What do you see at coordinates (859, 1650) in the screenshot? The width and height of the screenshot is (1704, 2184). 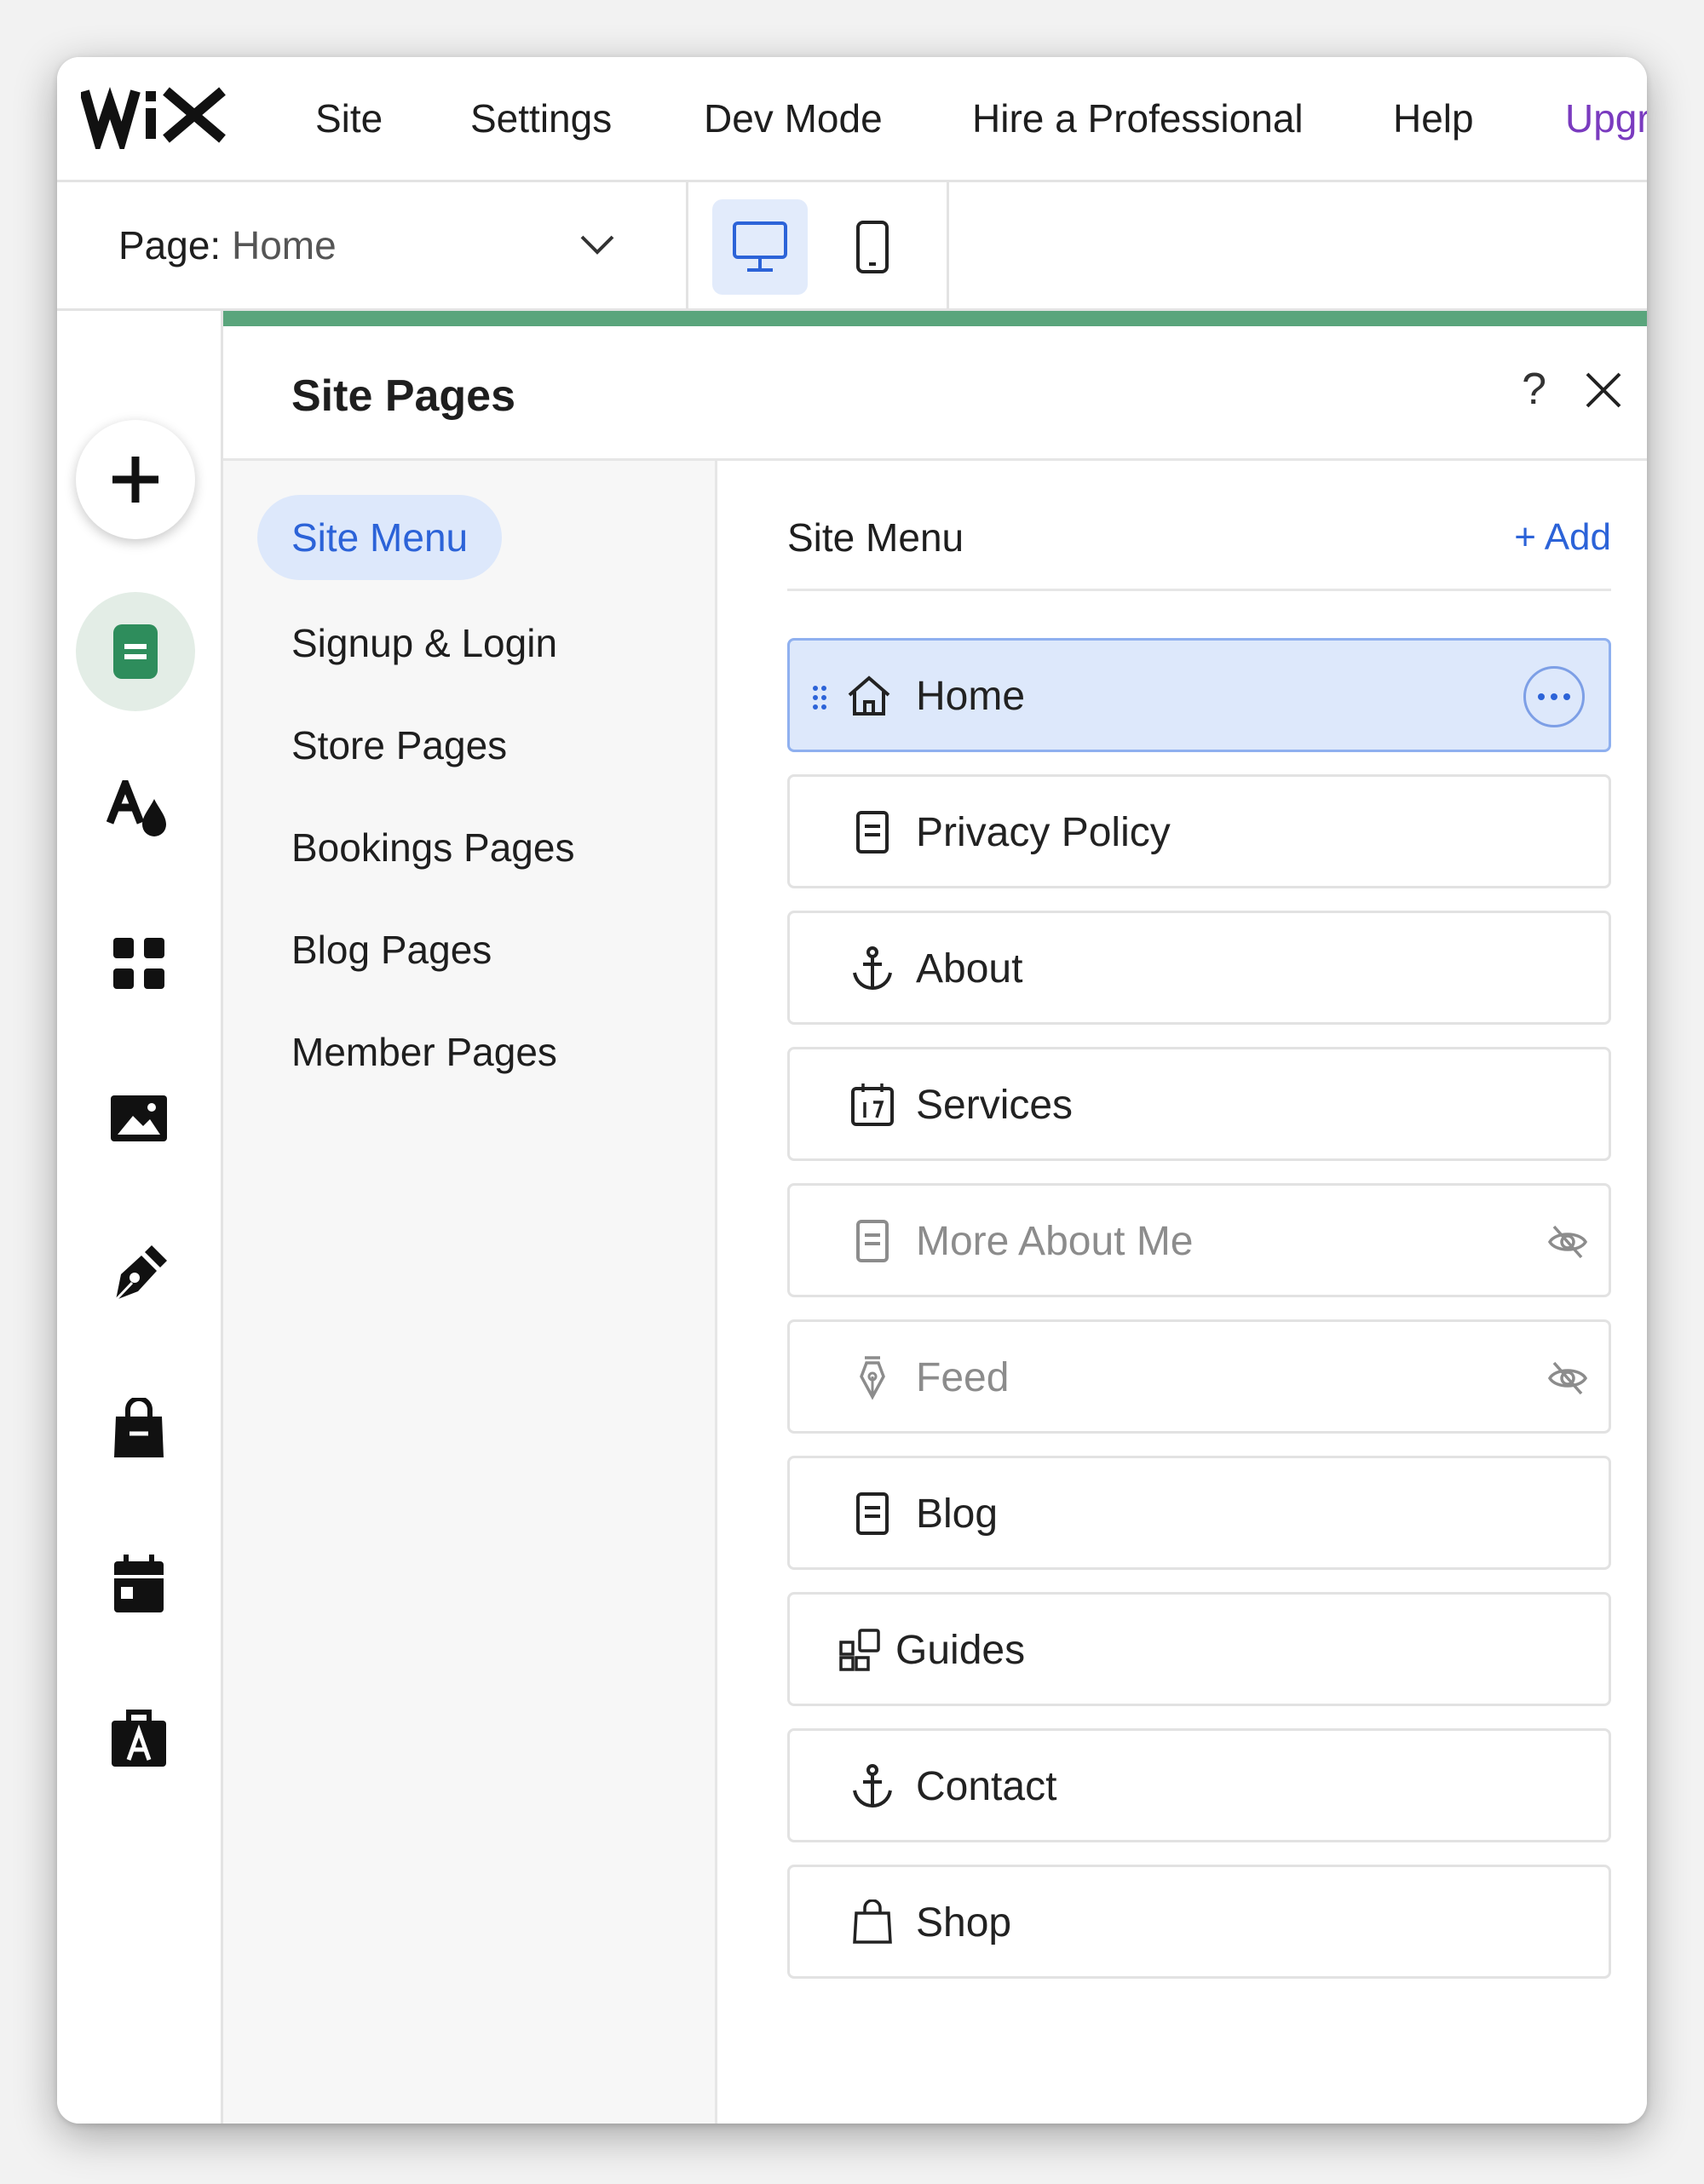 I see `dynamic-page-icon` at bounding box center [859, 1650].